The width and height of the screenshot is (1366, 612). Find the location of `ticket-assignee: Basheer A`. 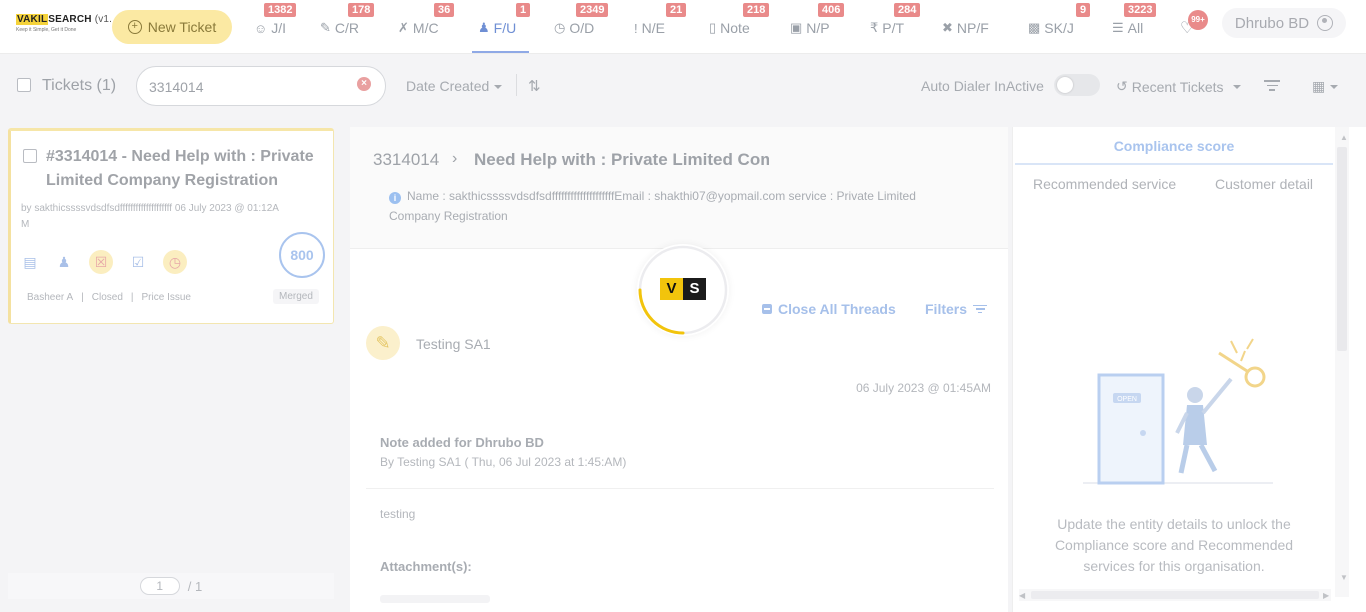

ticket-assignee: Basheer A is located at coordinates (50, 297).